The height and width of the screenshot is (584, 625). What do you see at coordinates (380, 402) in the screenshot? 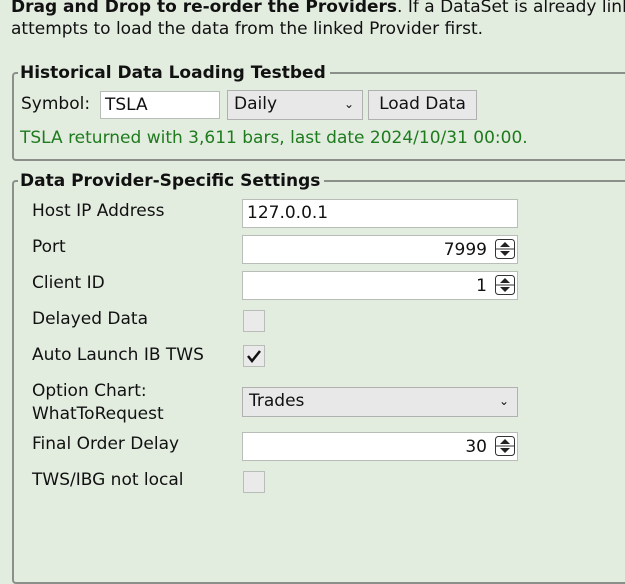
I see `option-request-select: Trades ⌄` at bounding box center [380, 402].